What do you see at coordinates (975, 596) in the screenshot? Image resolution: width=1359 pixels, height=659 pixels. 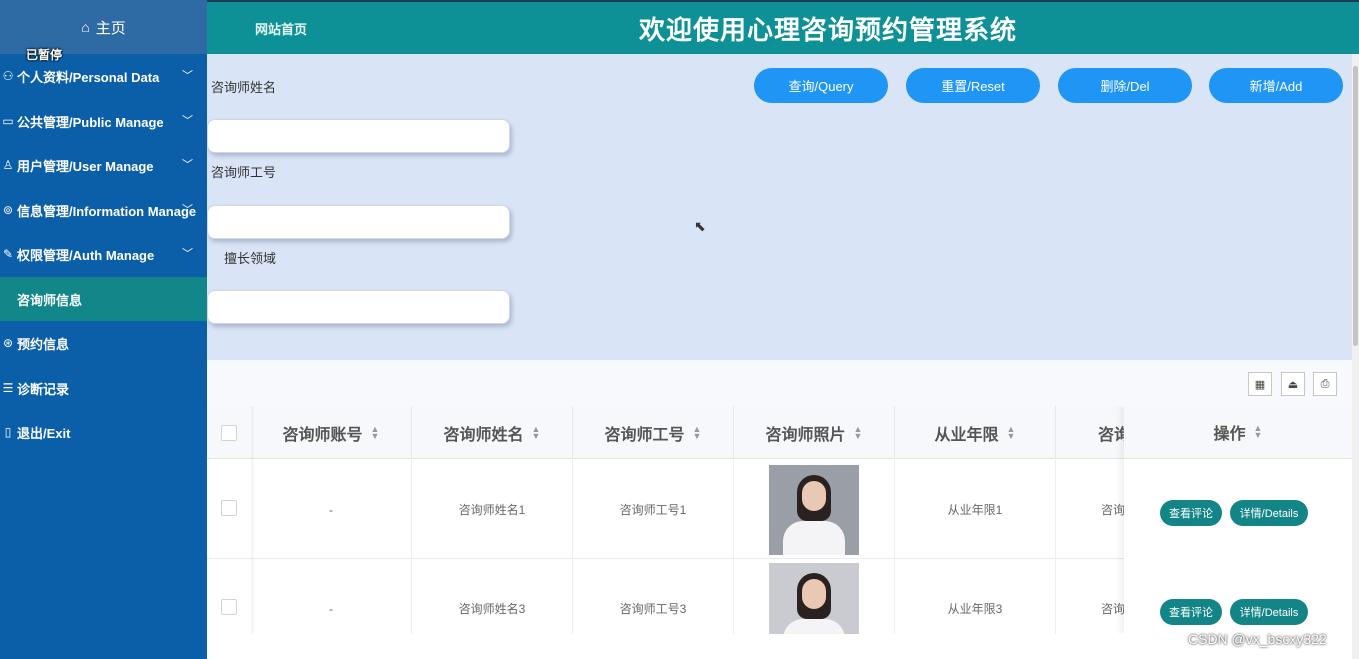 I see `cell-years: 从业年限3` at bounding box center [975, 596].